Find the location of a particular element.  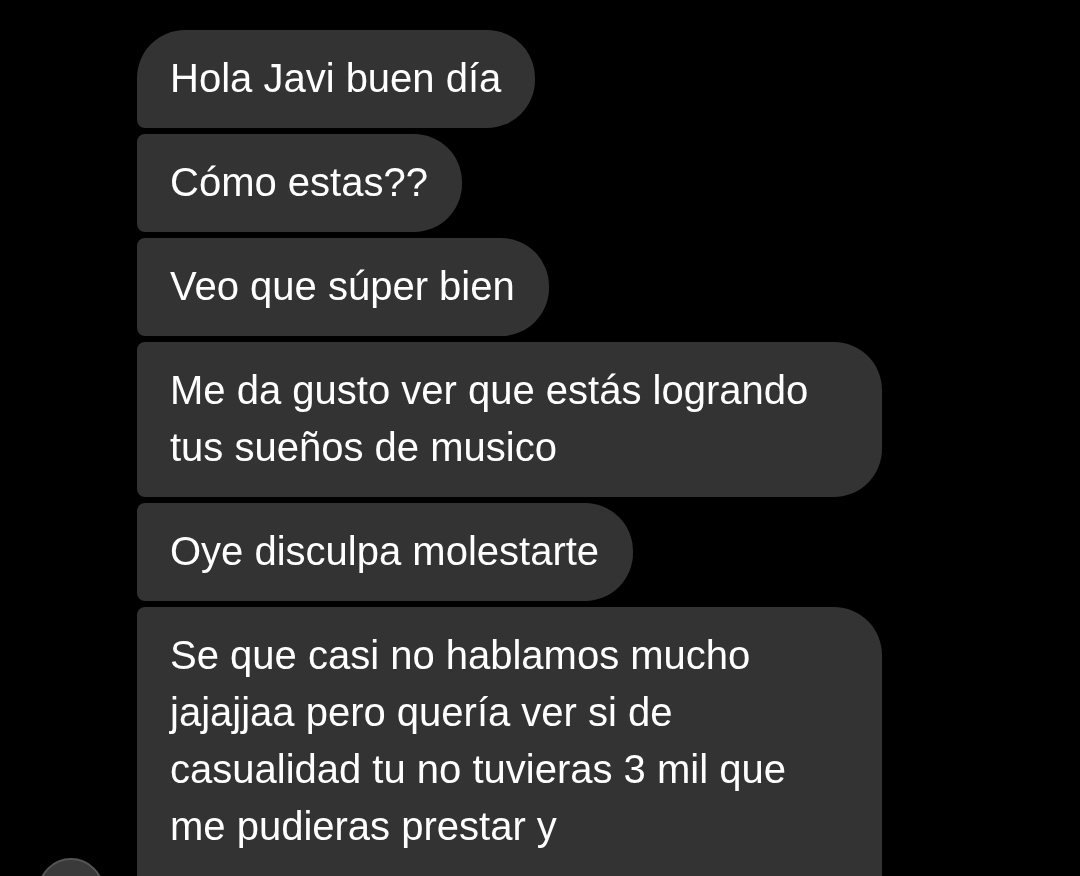

message-bubble: Oye disculpa molestarte is located at coordinates (385, 552).